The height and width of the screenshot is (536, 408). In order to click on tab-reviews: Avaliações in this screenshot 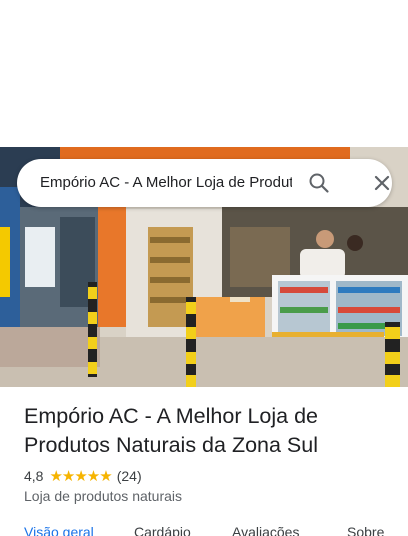, I will do `click(265, 530)`.